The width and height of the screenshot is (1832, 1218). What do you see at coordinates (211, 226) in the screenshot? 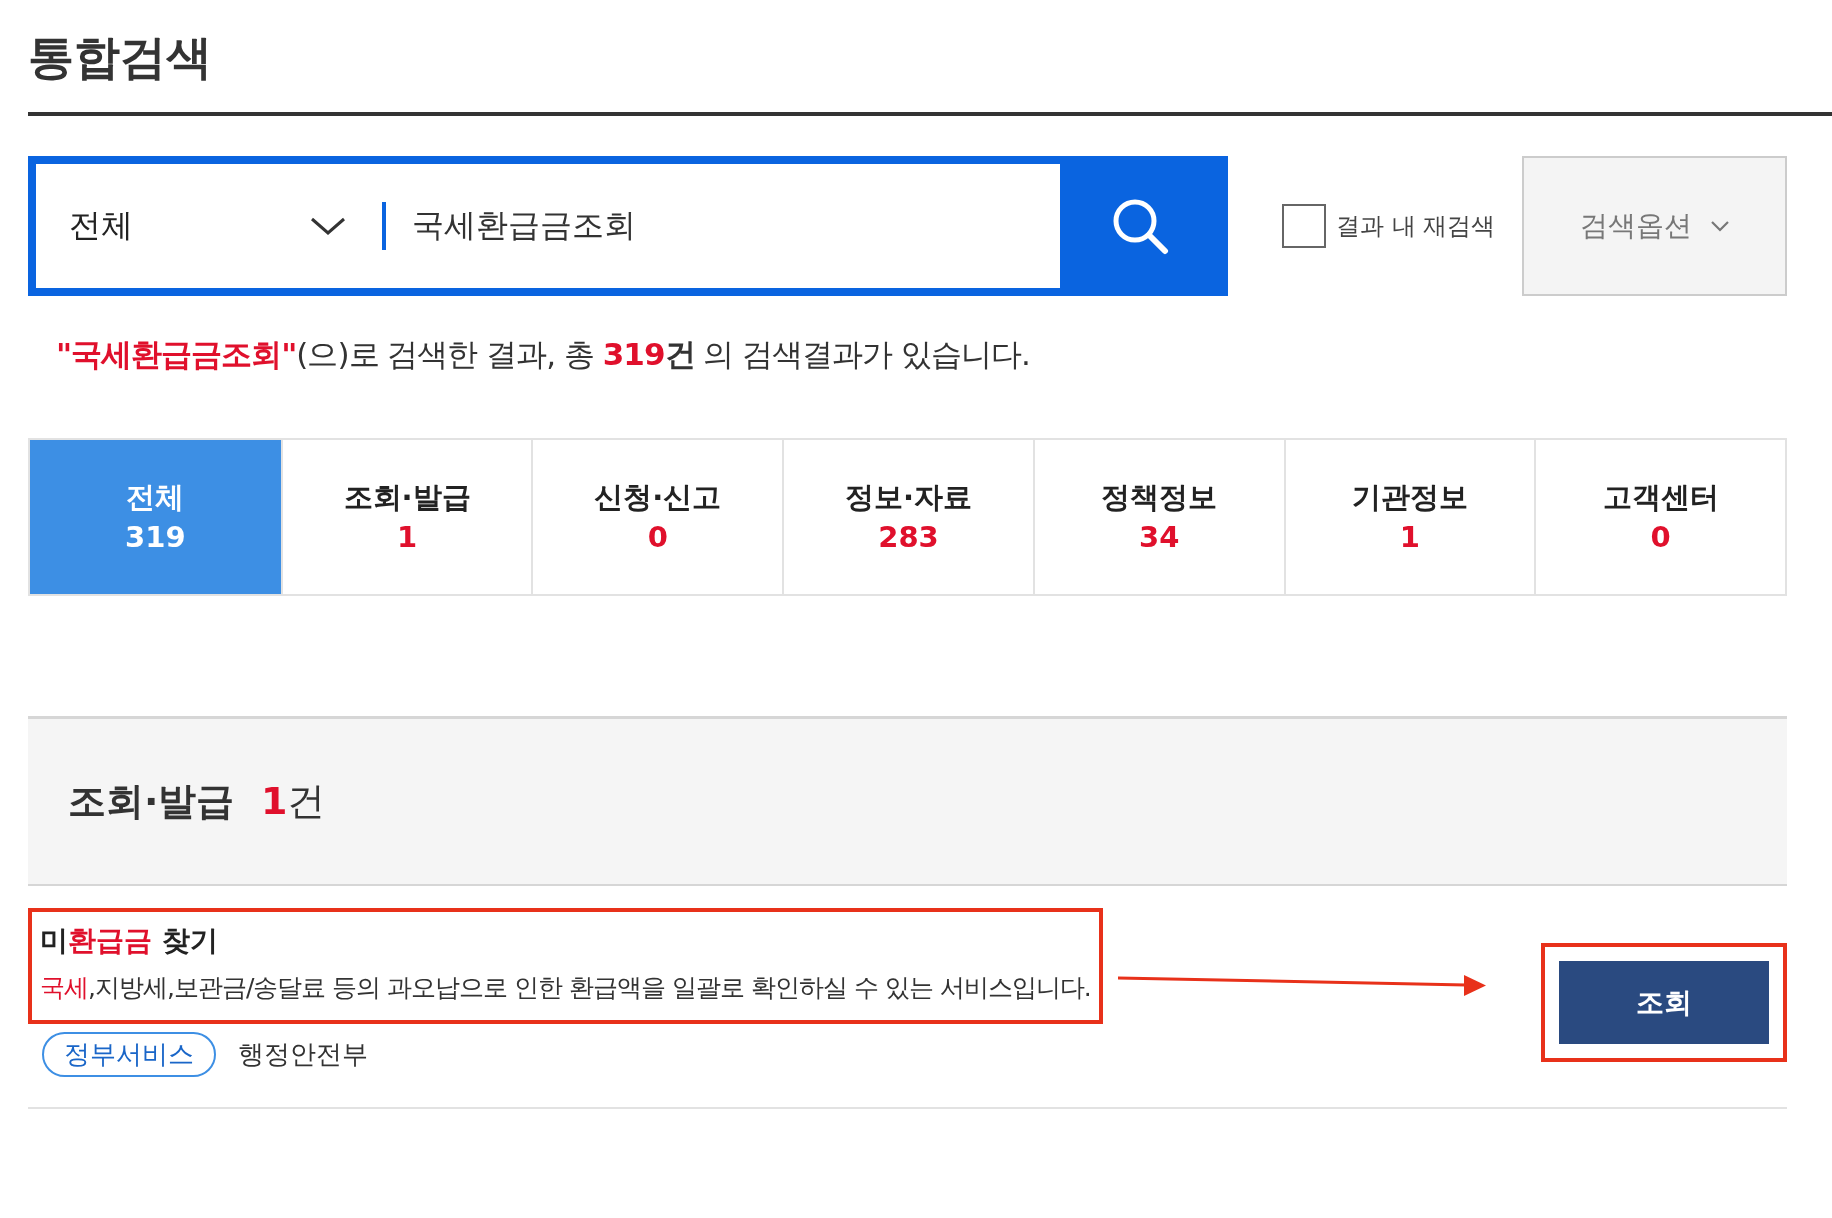
I see `scope-dropdown: 전체` at bounding box center [211, 226].